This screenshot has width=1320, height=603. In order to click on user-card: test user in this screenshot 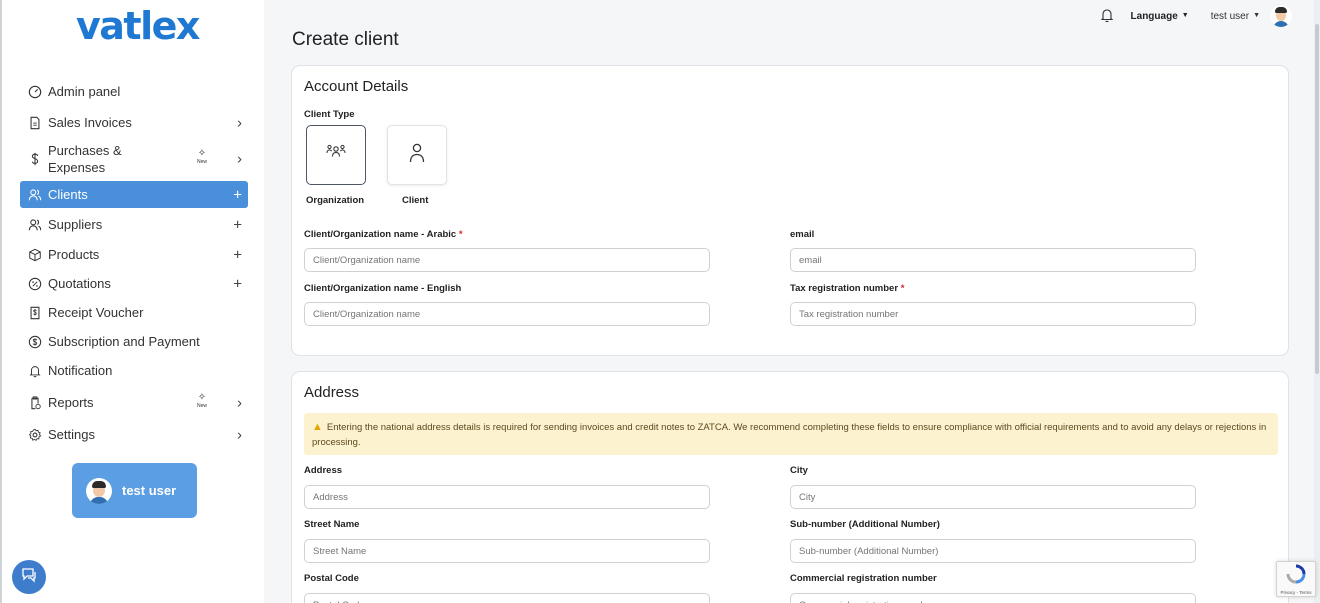, I will do `click(134, 490)`.